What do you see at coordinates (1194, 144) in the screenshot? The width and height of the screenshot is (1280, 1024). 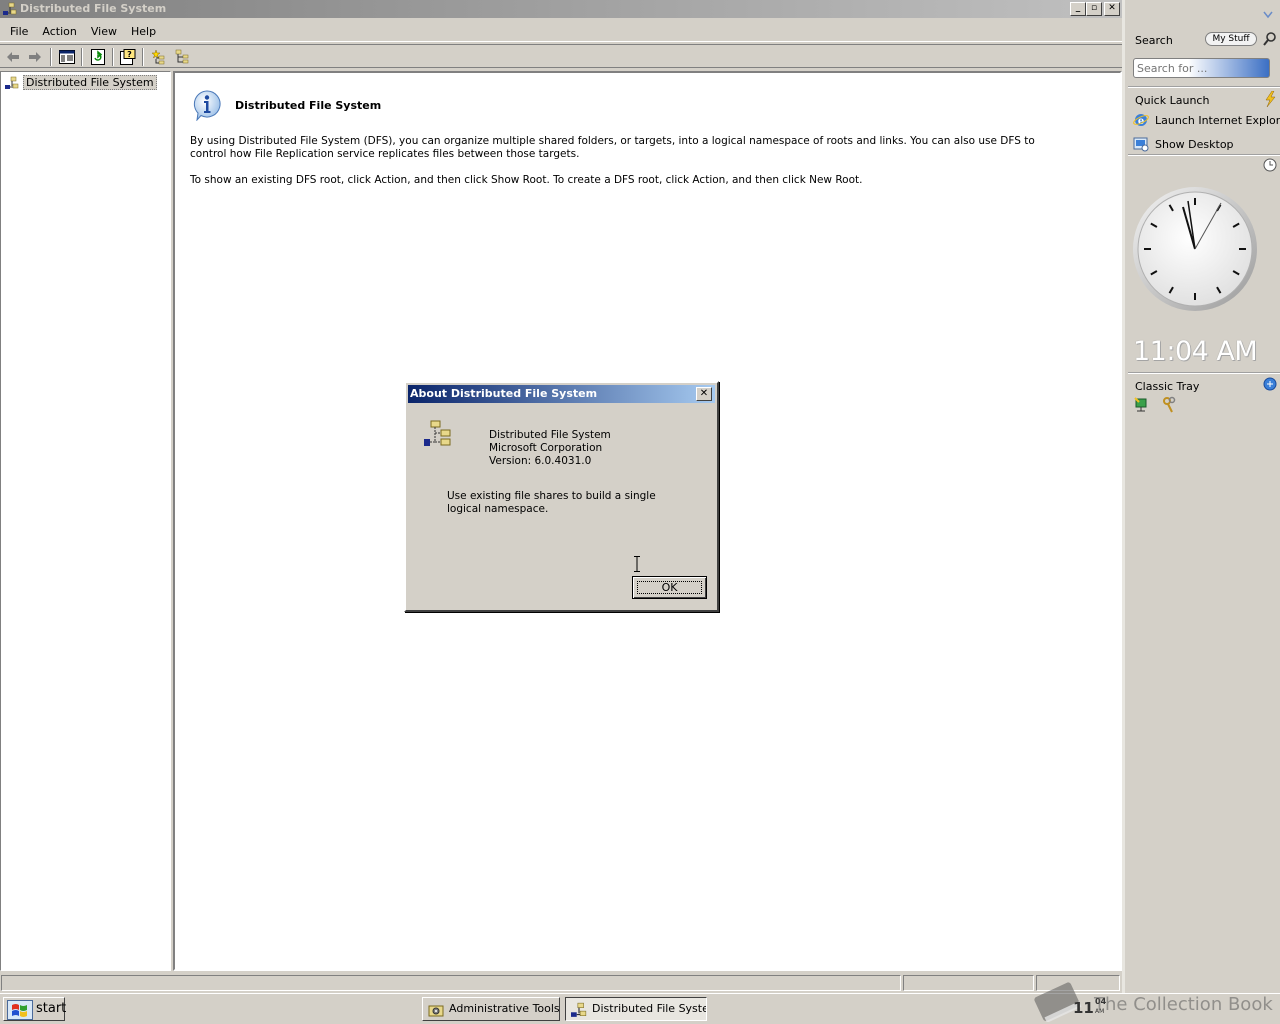 I see `quick-launch-show-desktop-label: Show Desktop` at bounding box center [1194, 144].